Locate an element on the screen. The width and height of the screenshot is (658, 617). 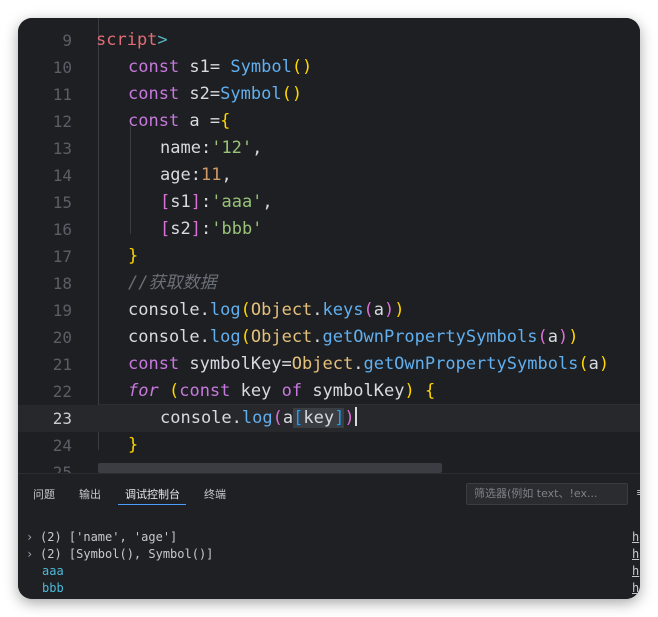
line-number: 21 is located at coordinates (62, 364).